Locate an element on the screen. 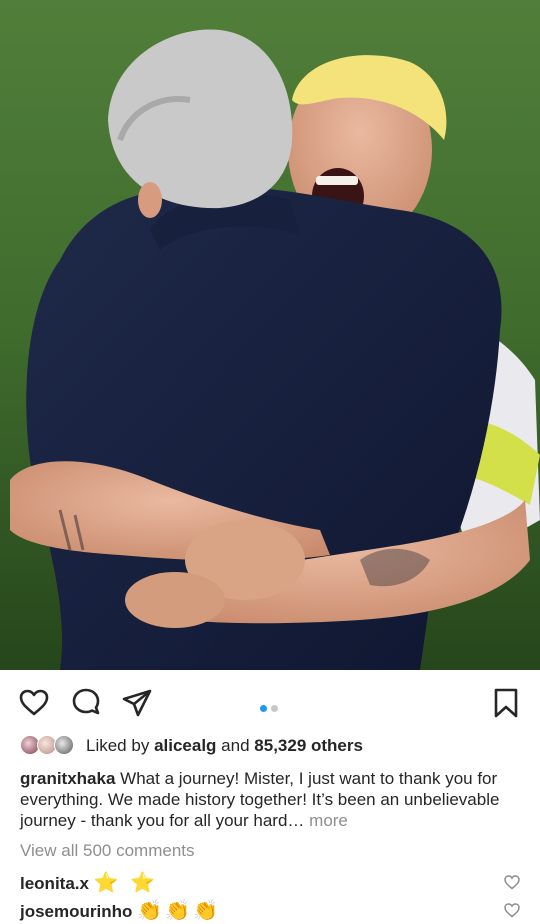  share-icon is located at coordinates (137, 703).